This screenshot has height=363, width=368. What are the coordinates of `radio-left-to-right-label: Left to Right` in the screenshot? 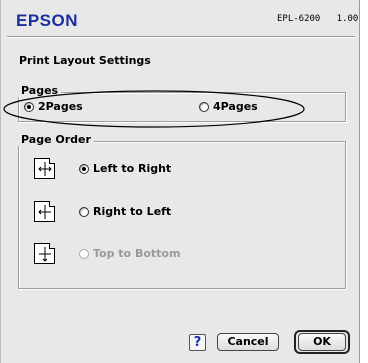 It's located at (132, 168).